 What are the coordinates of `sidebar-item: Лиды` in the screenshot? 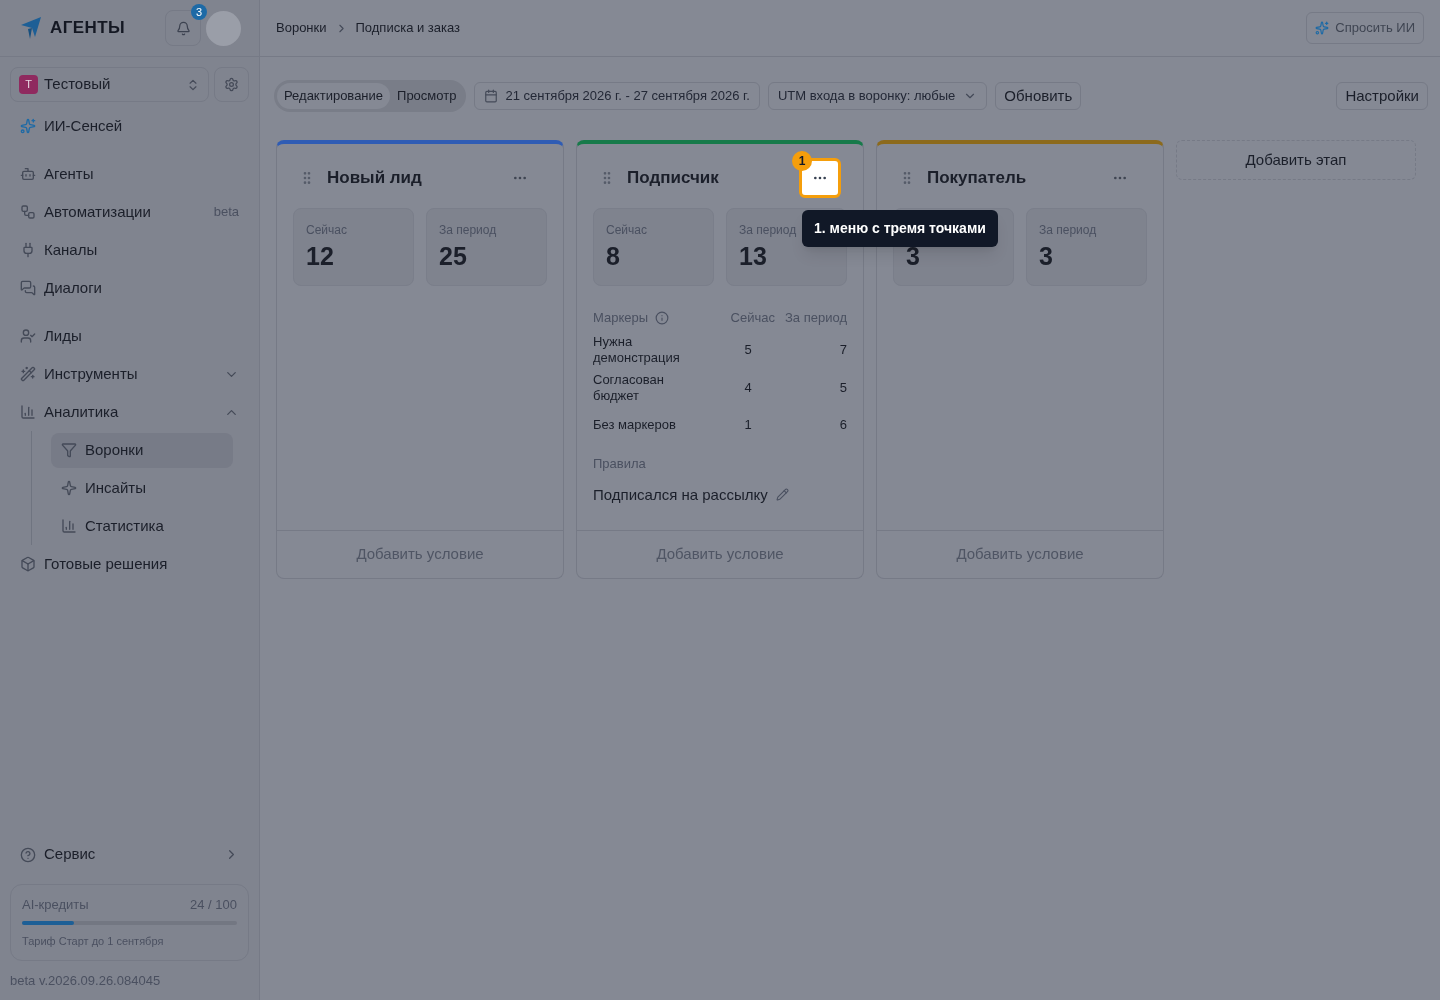 It's located at (129, 336).